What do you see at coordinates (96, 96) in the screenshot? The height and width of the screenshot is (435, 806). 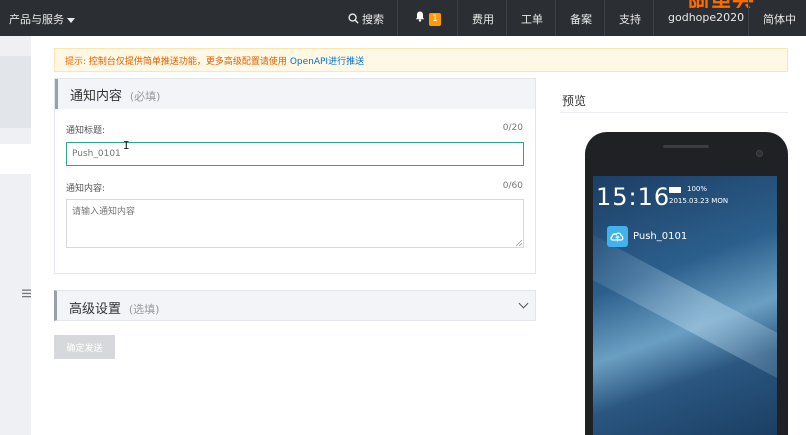 I see `panel-title: 通知内容` at bounding box center [96, 96].